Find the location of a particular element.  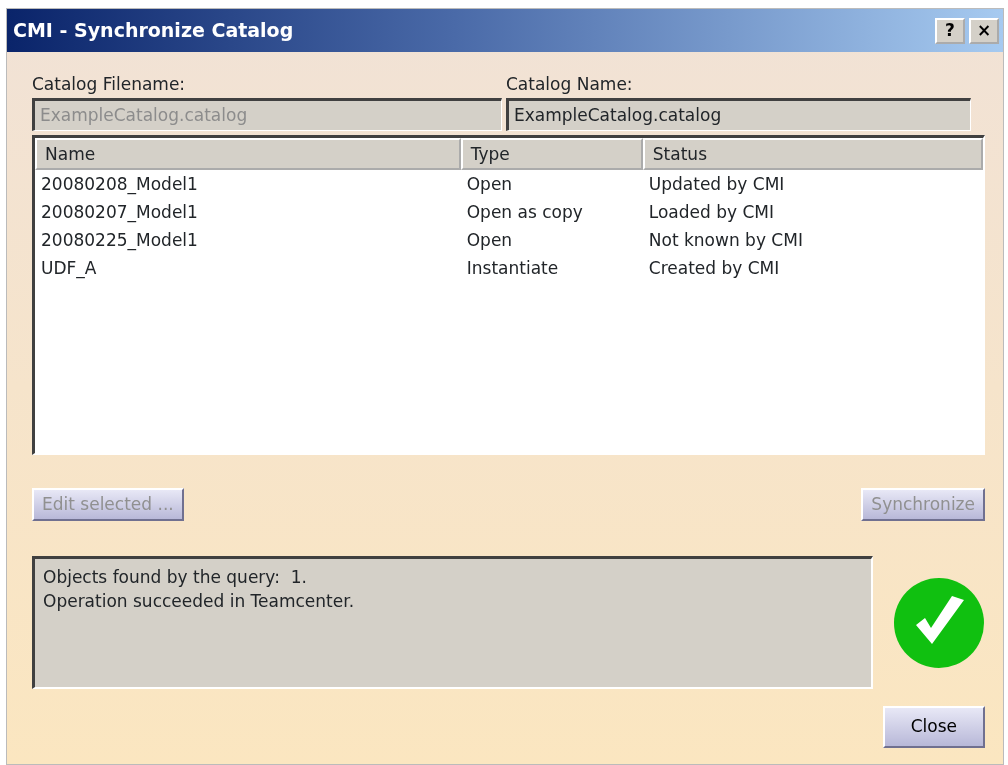

column-header: Name is located at coordinates (248, 153).